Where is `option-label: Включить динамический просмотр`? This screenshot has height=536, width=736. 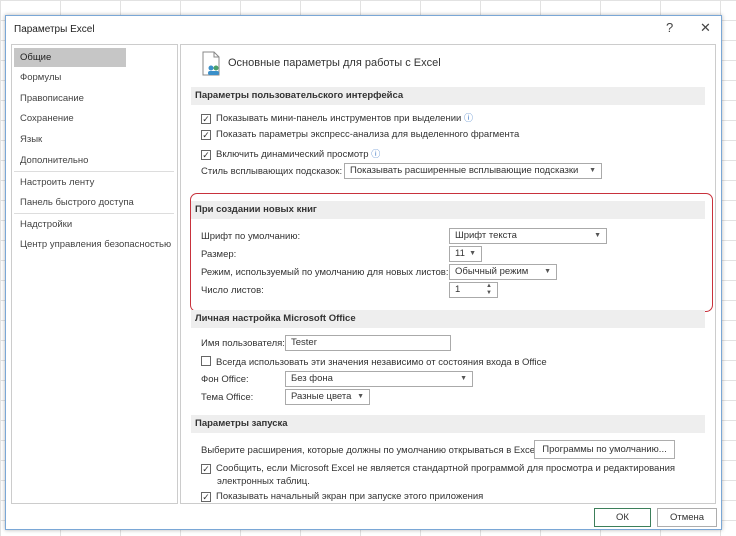
option-label: Включить динамический просмотр is located at coordinates (292, 154).